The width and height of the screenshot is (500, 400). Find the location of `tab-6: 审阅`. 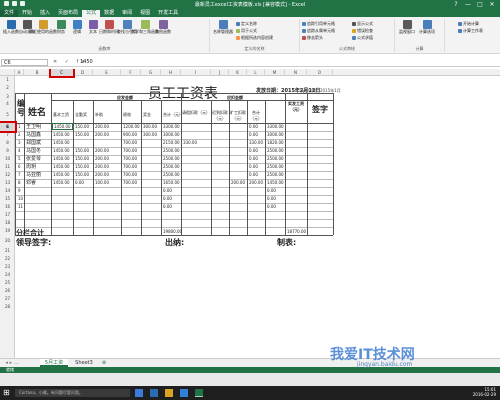

tab-6: 审阅 is located at coordinates (127, 13).